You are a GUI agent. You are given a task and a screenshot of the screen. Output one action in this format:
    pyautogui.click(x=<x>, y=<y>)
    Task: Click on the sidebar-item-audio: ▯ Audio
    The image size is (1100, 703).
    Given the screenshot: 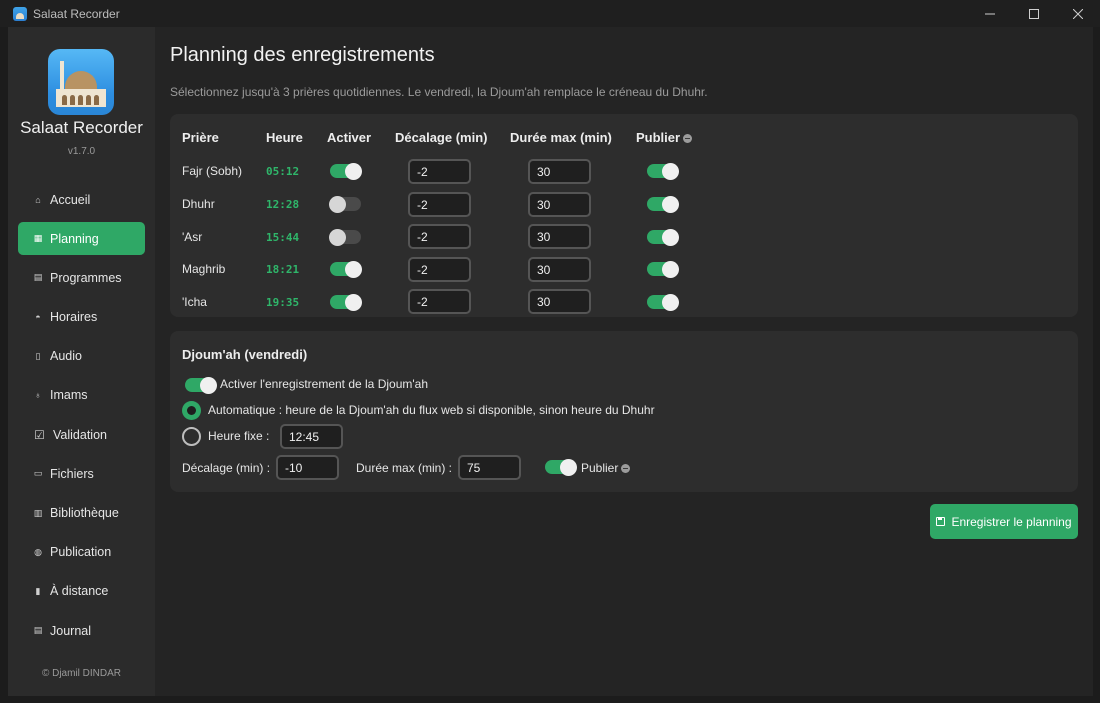 What is the action you would take?
    pyautogui.click(x=81, y=356)
    